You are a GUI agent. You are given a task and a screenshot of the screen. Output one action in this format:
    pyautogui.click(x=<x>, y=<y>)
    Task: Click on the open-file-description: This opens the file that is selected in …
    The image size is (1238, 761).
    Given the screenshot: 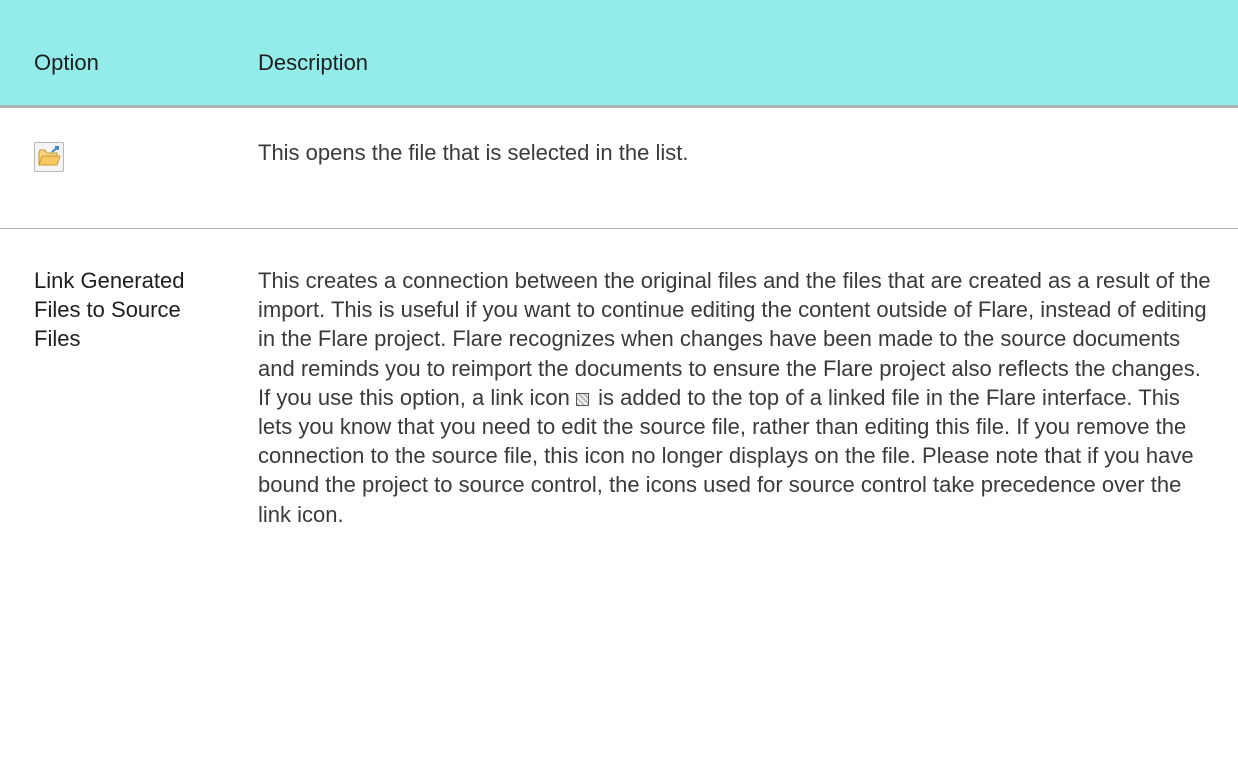 What is the action you would take?
    pyautogui.click(x=473, y=152)
    